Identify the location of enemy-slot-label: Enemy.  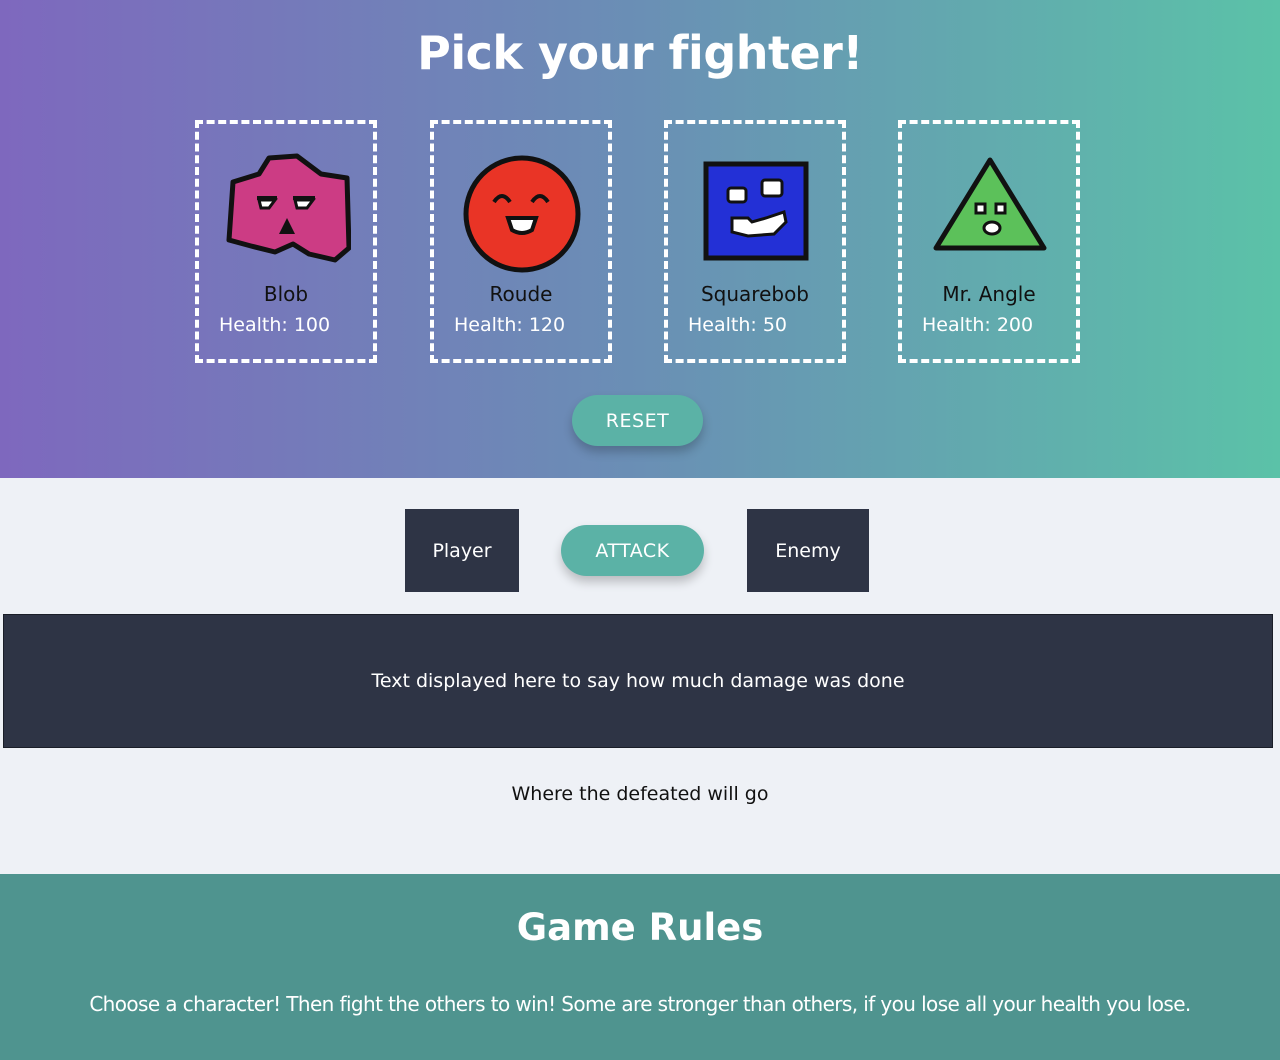
(808, 550).